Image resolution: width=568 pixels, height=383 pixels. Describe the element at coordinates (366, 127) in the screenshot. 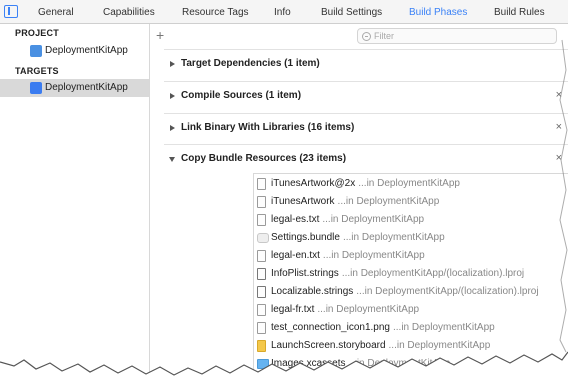

I see `phase-link-binary: Link Binary With Libraries (16 items) ×` at that location.